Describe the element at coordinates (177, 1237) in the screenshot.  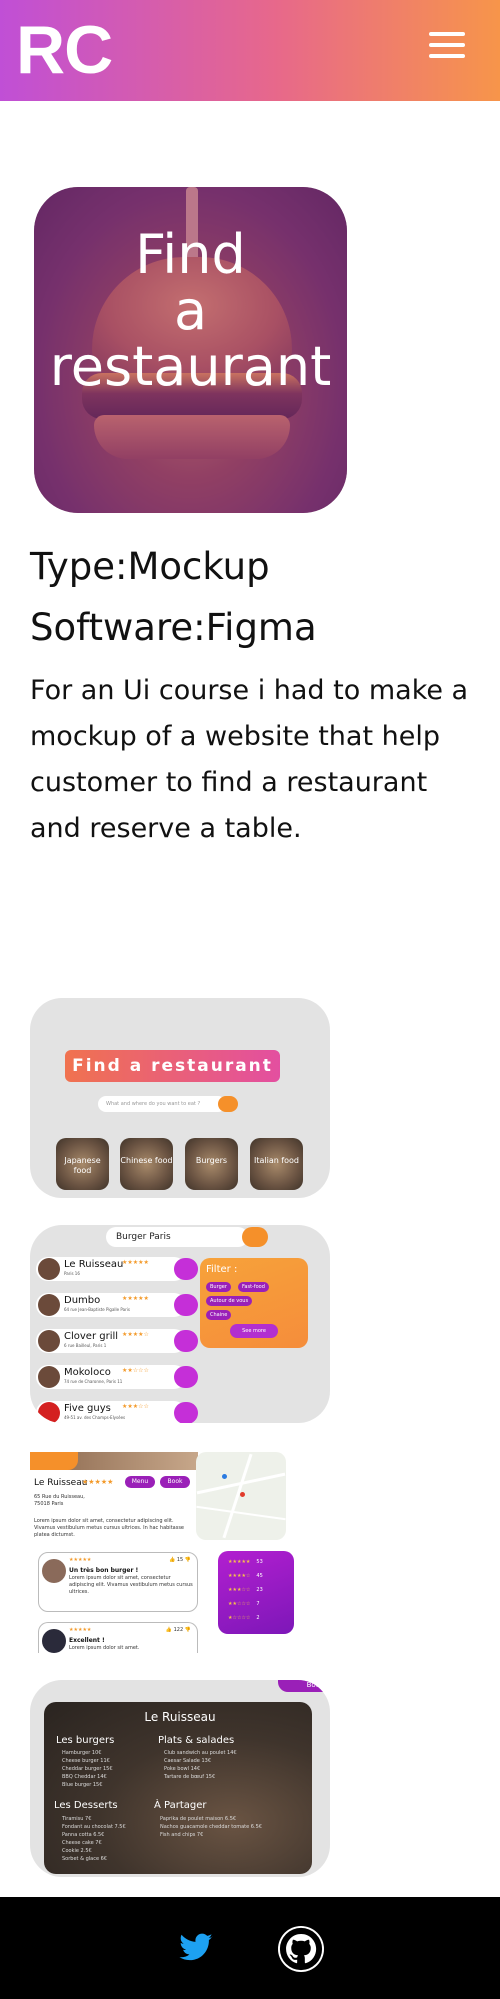
I see `mock-search-input: Burger Paris` at that location.